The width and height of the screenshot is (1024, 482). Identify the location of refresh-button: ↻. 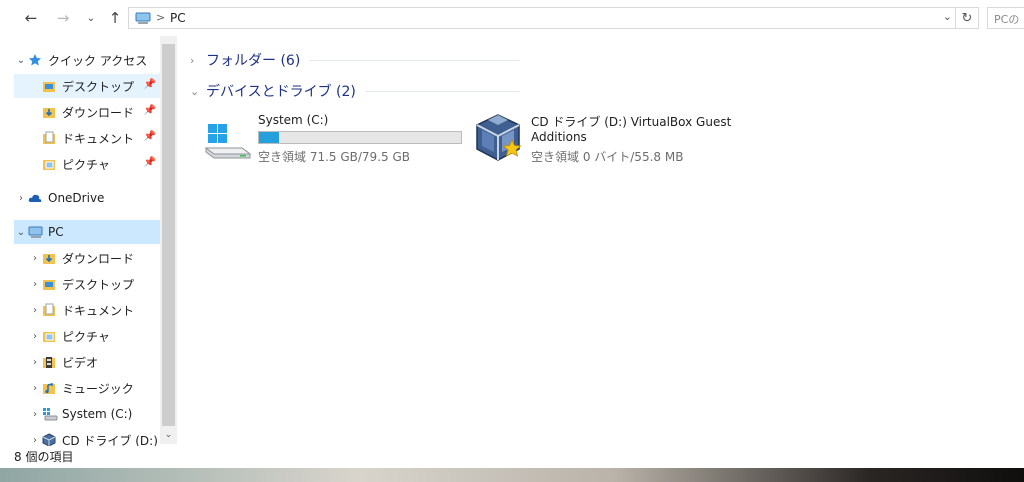
(966, 18).